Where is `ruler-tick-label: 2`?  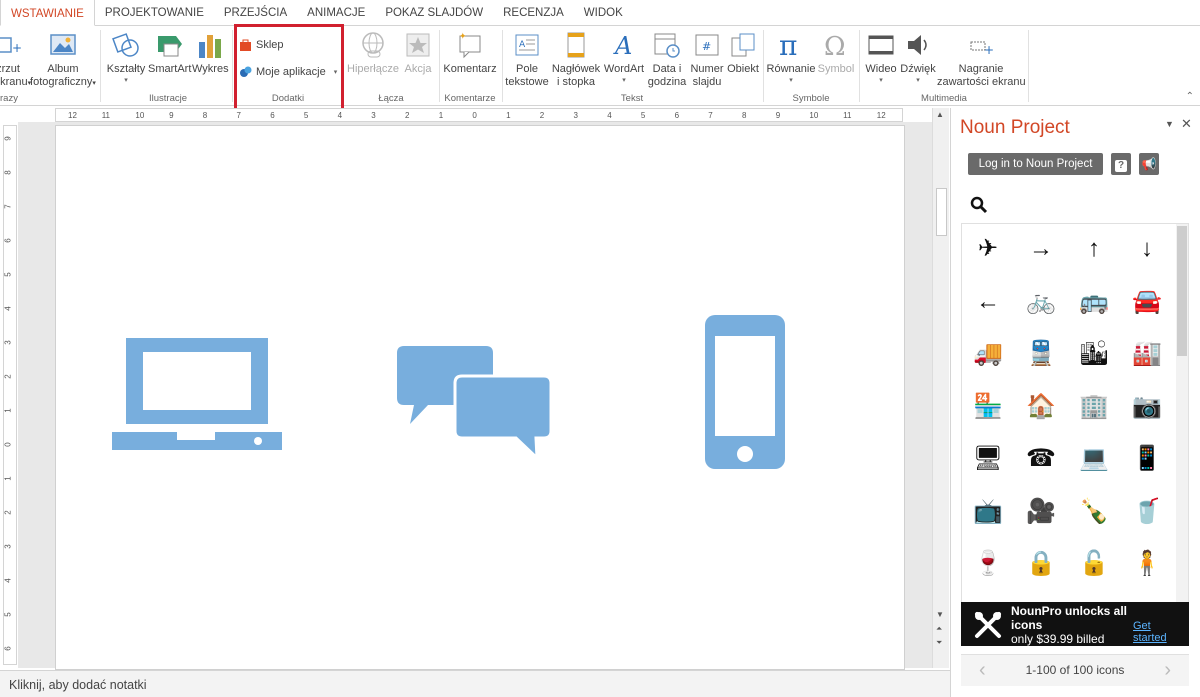
ruler-tick-label: 2 is located at coordinates (407, 115).